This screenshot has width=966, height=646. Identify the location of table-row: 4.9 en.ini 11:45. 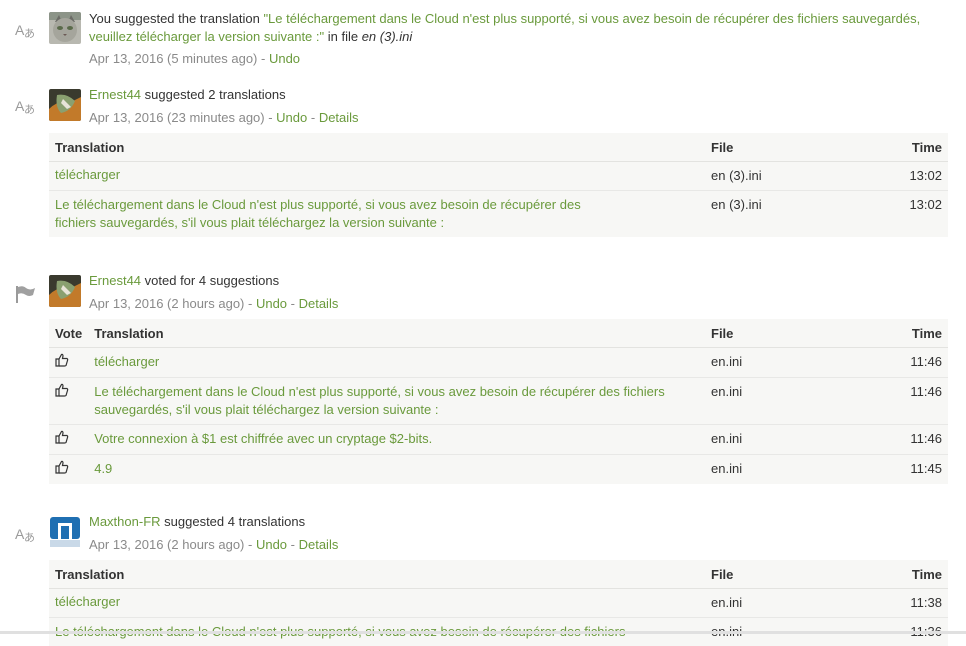
(498, 470).